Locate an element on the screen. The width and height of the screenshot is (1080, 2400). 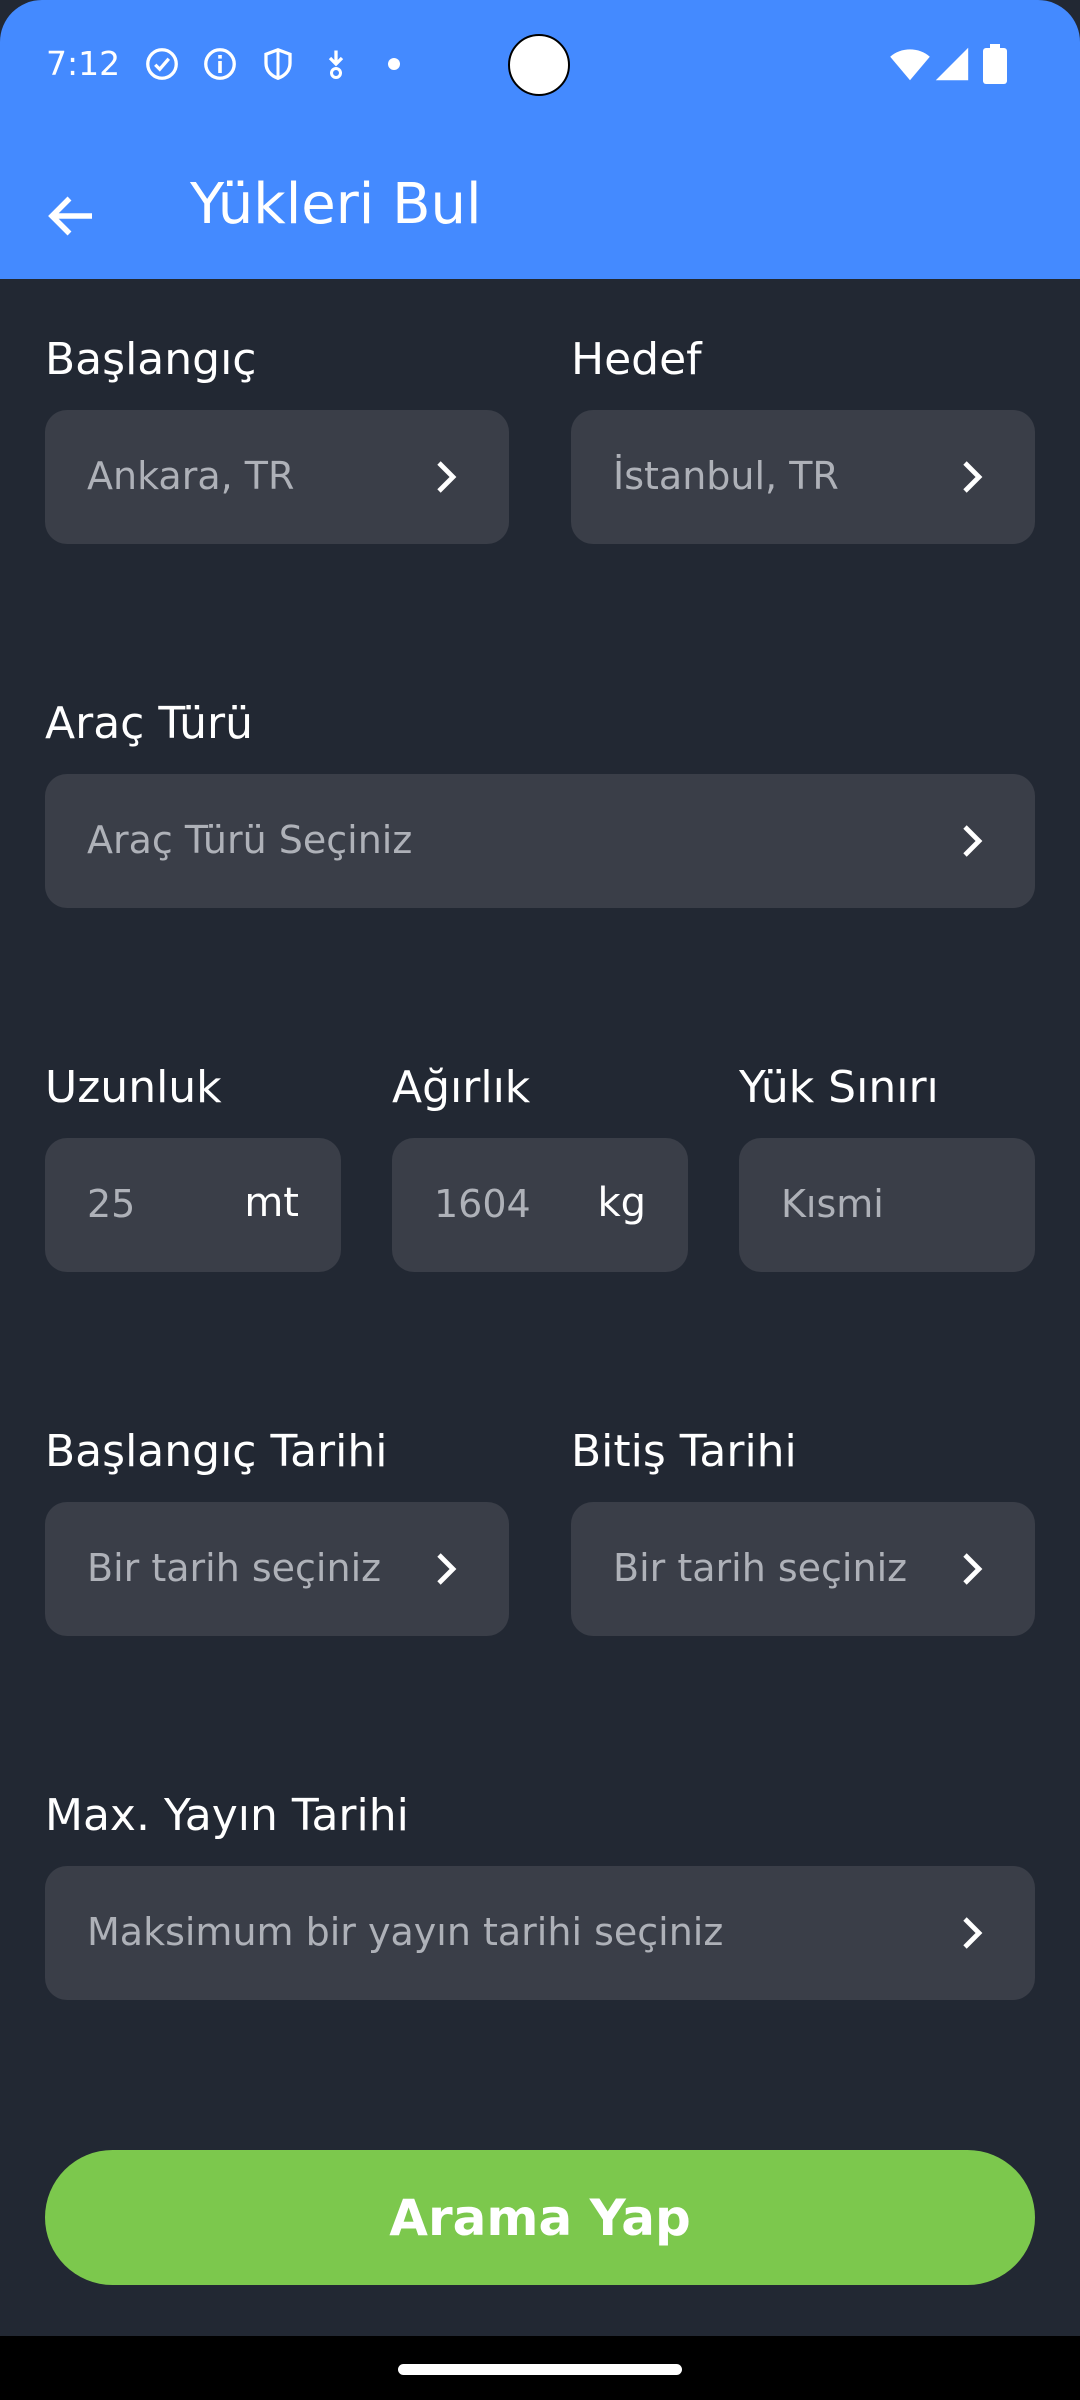
length-input: 25 mt is located at coordinates (193, 1205).